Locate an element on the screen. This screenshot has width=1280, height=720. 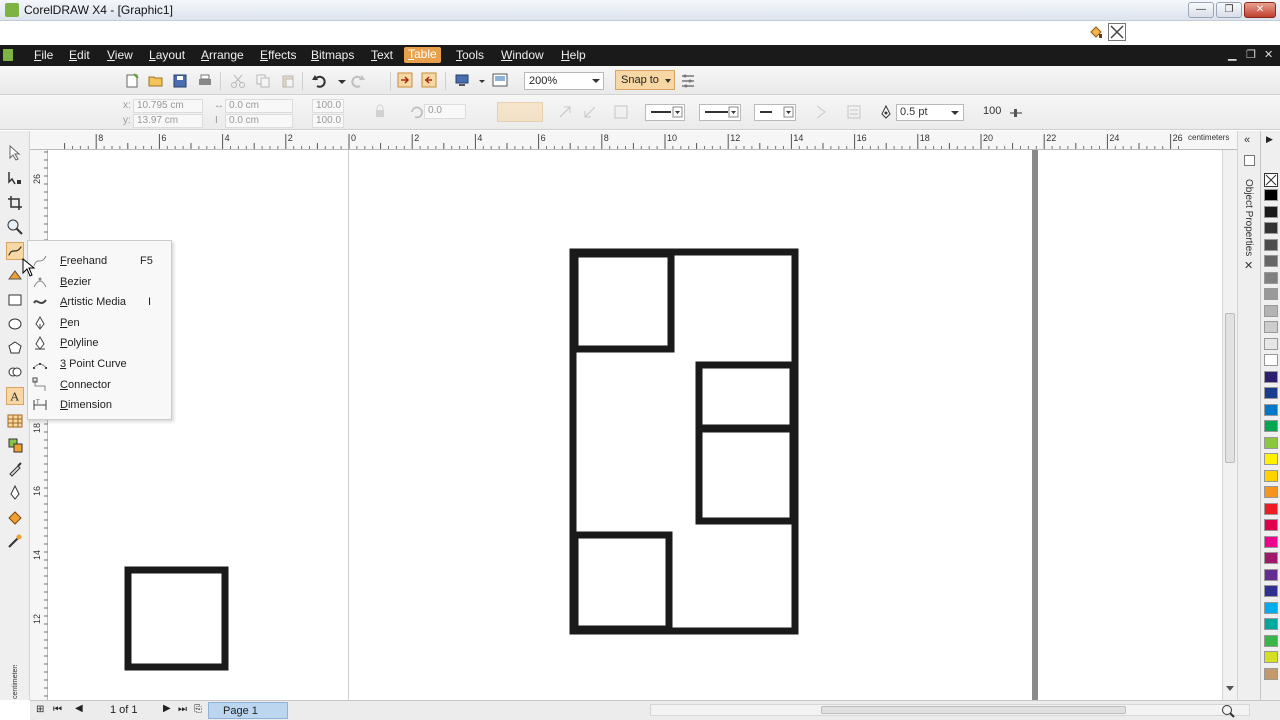
basic-shapes-tool-icon is located at coordinates (15, 372).